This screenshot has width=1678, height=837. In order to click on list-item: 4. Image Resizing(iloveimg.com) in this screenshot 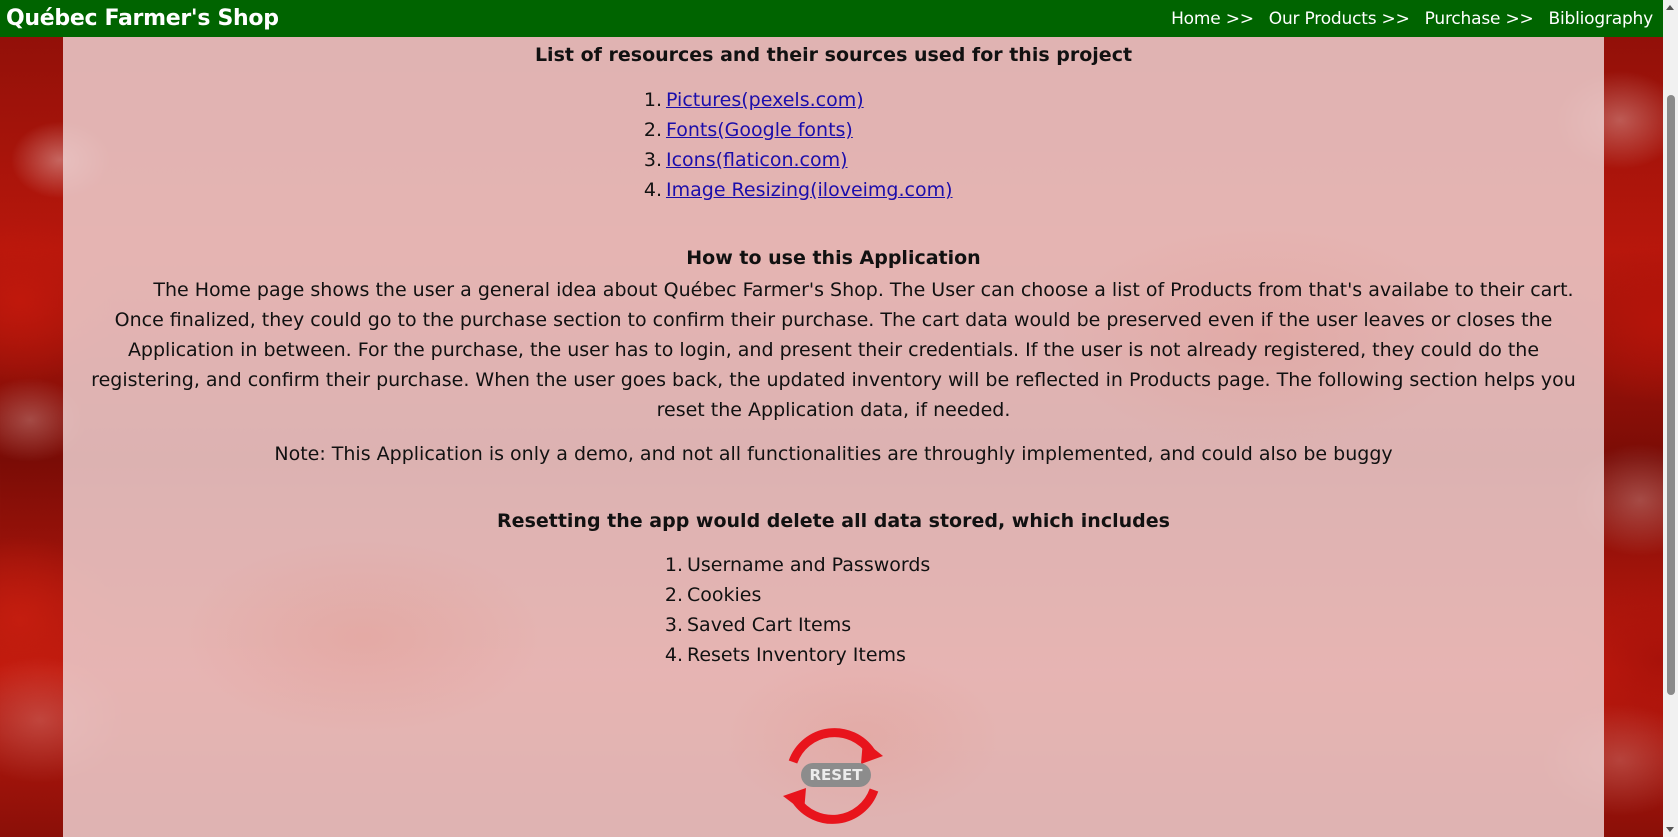, I will do `click(798, 190)`.